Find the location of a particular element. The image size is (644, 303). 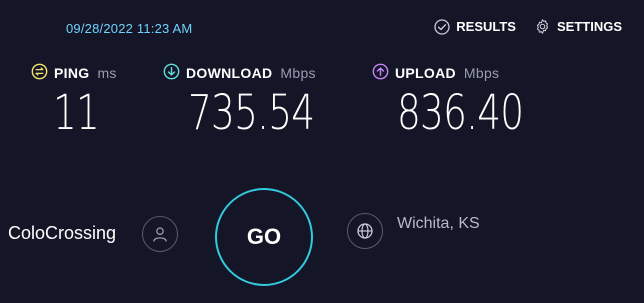

server-location: Wichita, KS is located at coordinates (438, 224).